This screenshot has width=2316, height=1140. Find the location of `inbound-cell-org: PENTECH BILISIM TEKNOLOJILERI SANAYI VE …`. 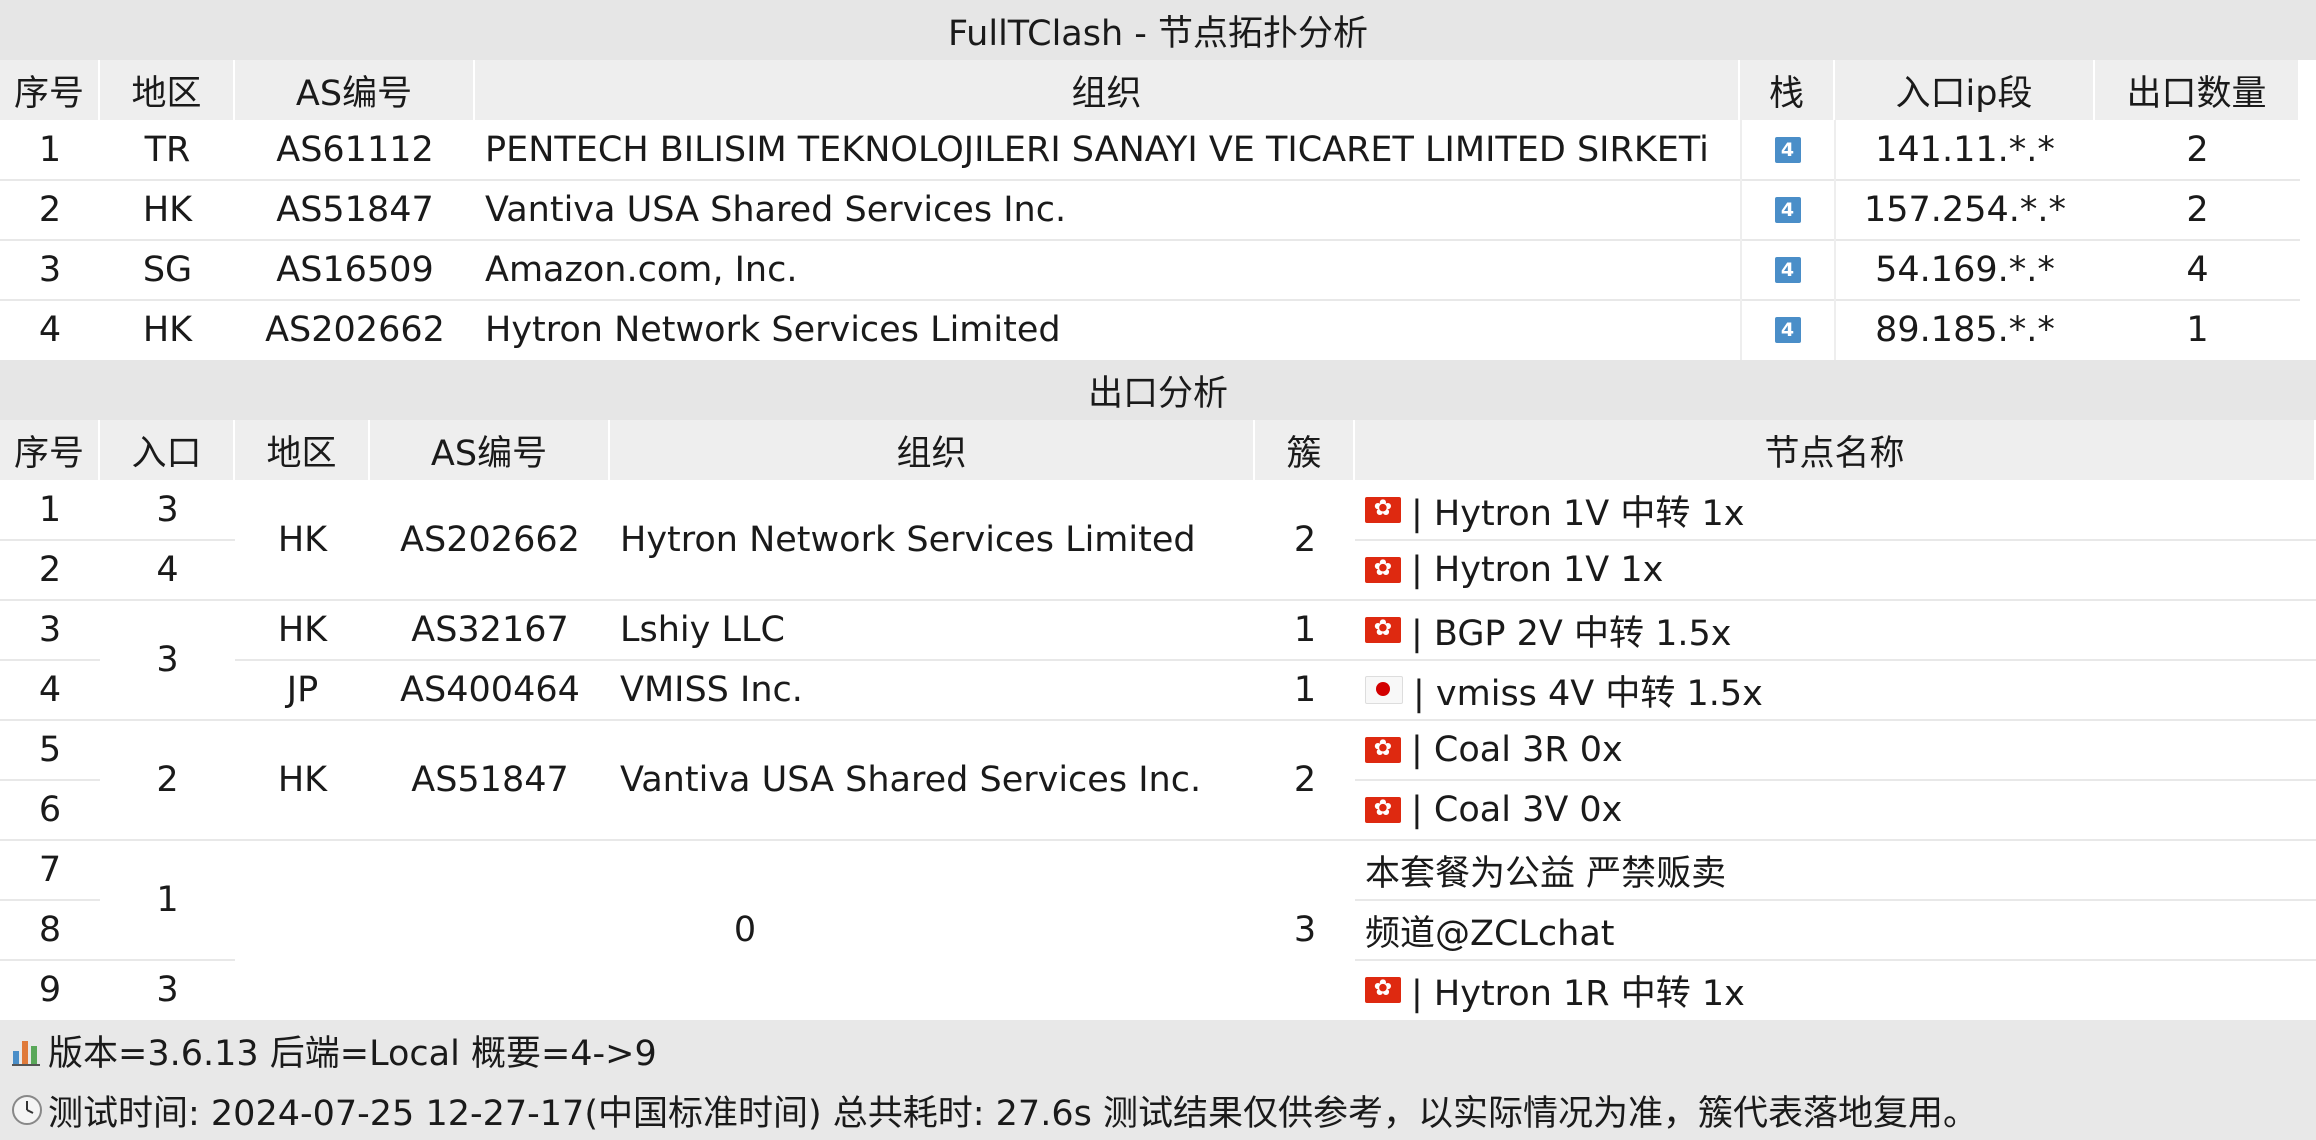

inbound-cell-org: PENTECH BILISIM TEKNOLOJILERI SANAYI VE … is located at coordinates (1097, 150).